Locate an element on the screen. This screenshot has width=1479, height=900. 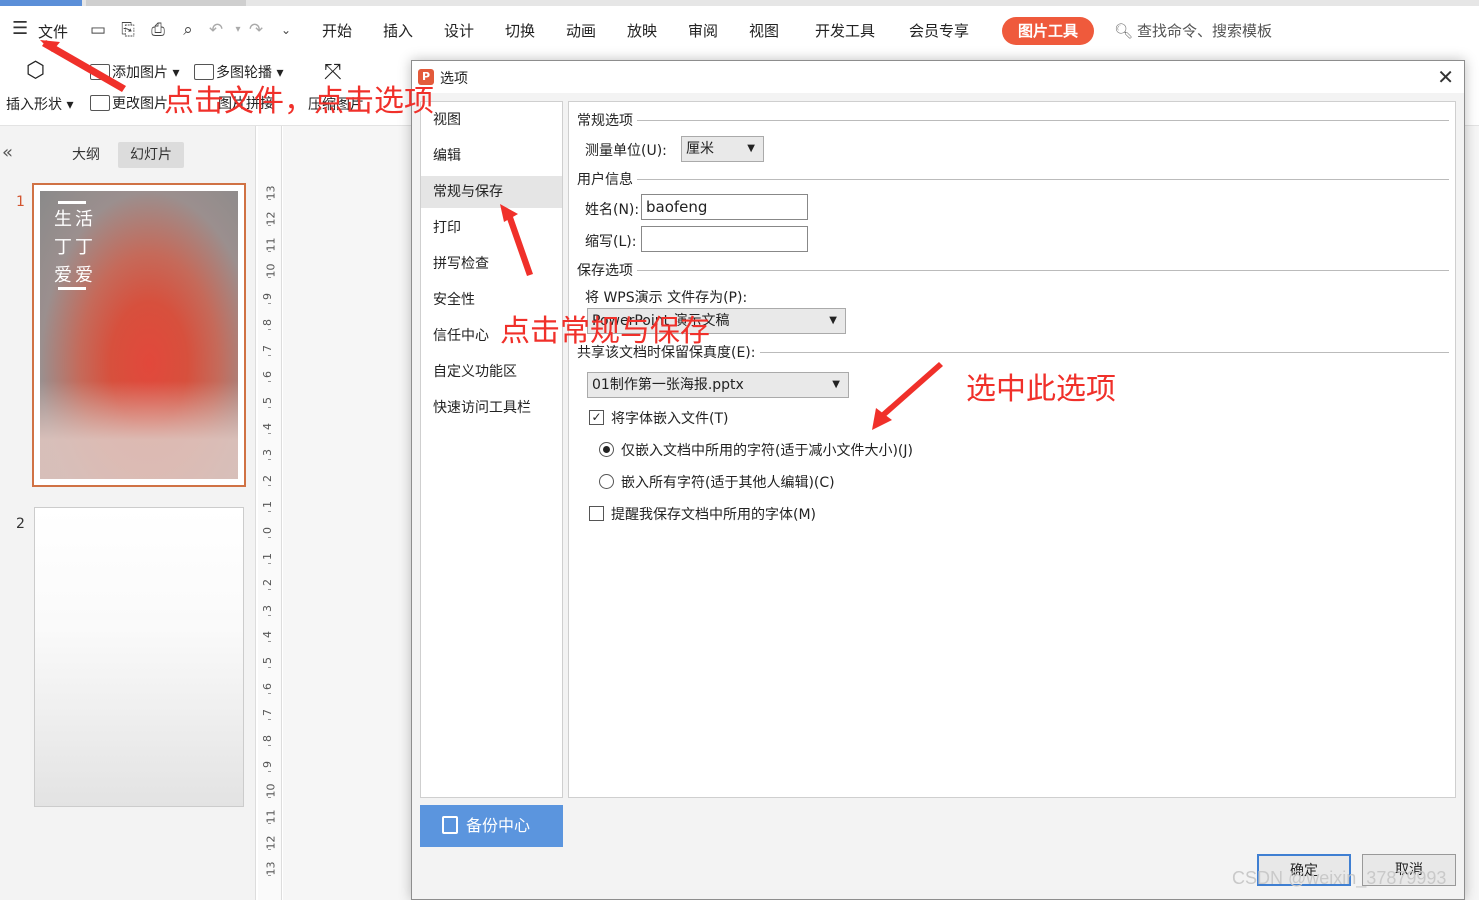
arrow-to-general-save is located at coordinates (519, 245).